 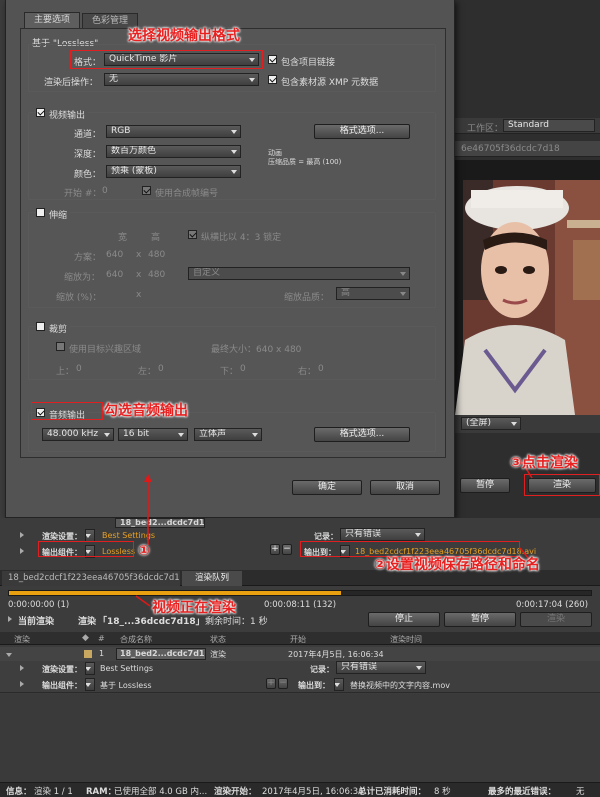 What do you see at coordinates (101, 638) in the screenshot?
I see `col-number: #` at bounding box center [101, 638].